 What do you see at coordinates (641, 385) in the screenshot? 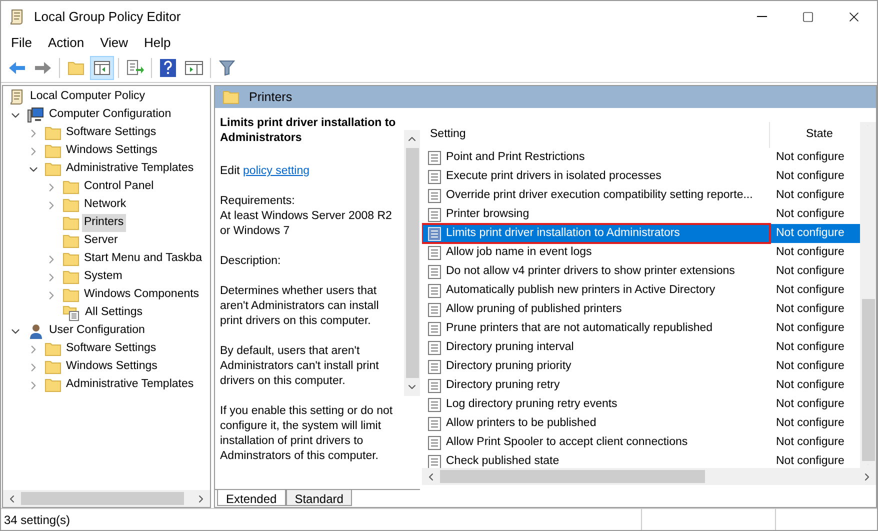
I see `setting-row: Directory pruning retry Not configure` at bounding box center [641, 385].